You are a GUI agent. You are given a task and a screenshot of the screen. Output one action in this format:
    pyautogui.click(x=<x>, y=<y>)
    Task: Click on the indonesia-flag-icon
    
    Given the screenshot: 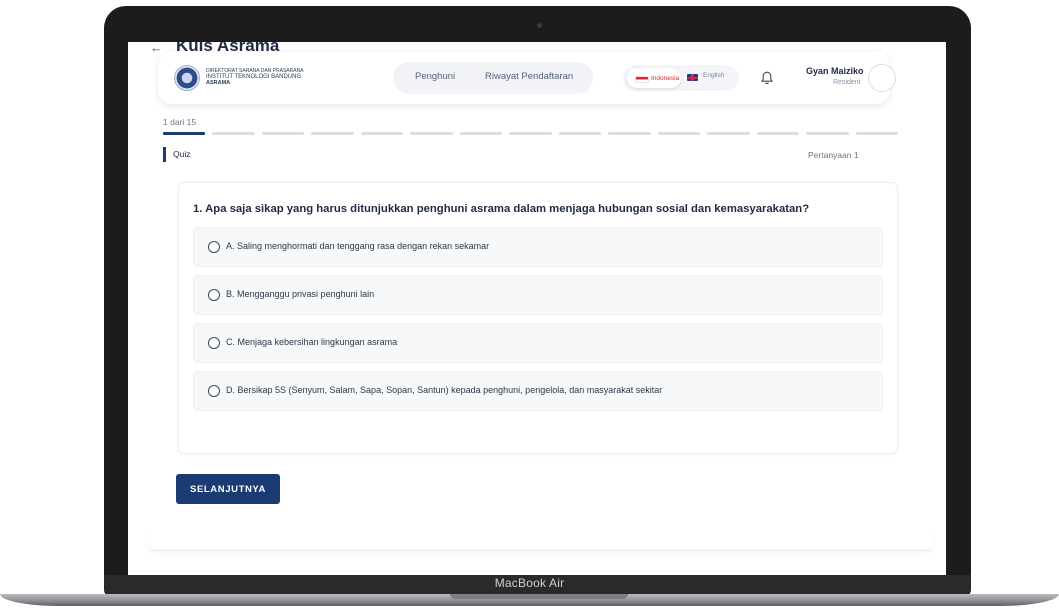 What is the action you would take?
    pyautogui.click(x=642, y=79)
    